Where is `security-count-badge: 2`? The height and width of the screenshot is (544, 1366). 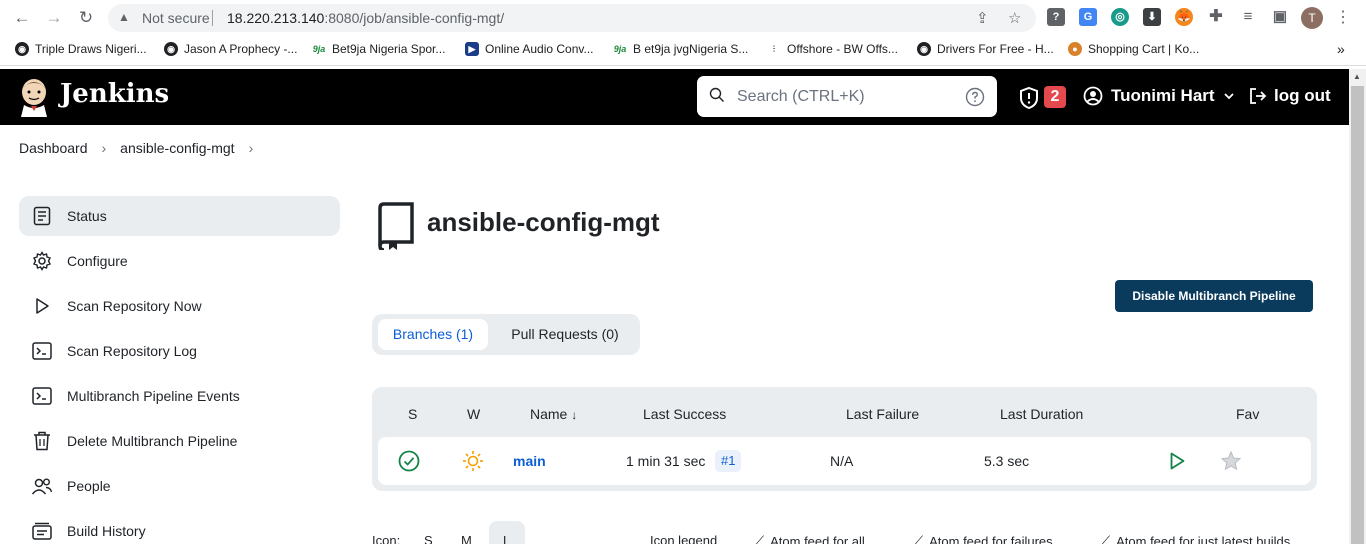
security-count-badge: 2 is located at coordinates (1055, 97).